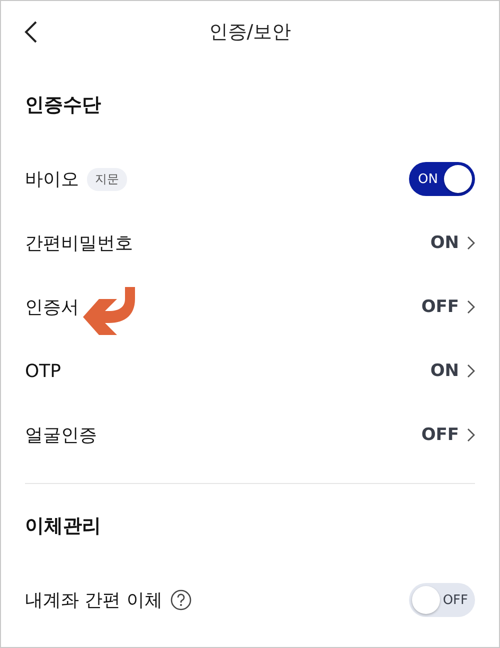 The image size is (500, 648). What do you see at coordinates (31, 32) in the screenshot?
I see `back-icon` at bounding box center [31, 32].